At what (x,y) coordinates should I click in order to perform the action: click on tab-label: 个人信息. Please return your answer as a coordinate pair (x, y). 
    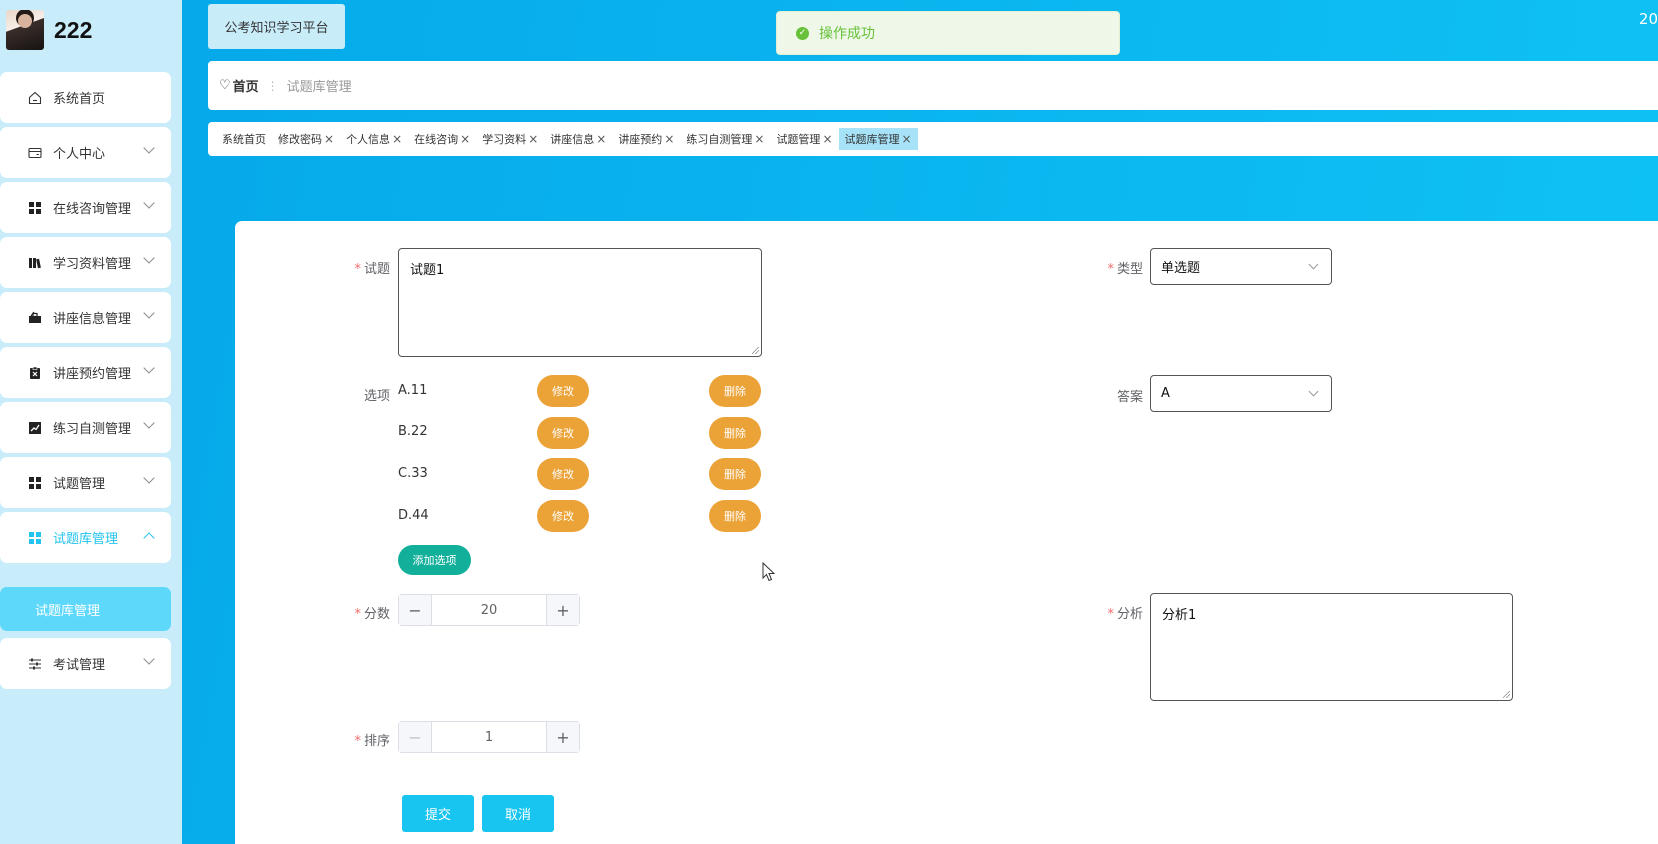
    Looking at the image, I should click on (368, 139).